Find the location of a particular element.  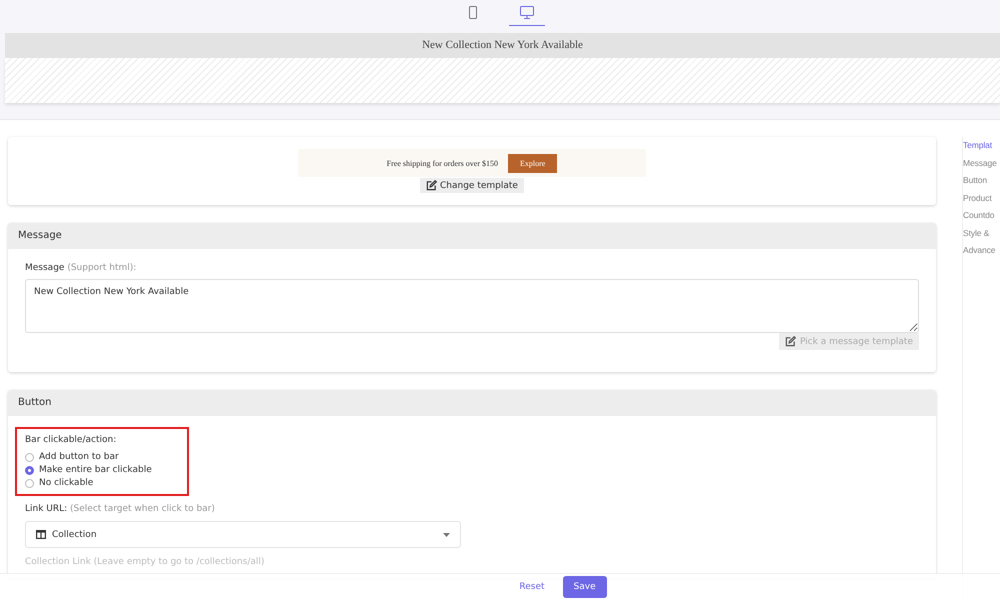

section-link: Product is located at coordinates (981, 198).